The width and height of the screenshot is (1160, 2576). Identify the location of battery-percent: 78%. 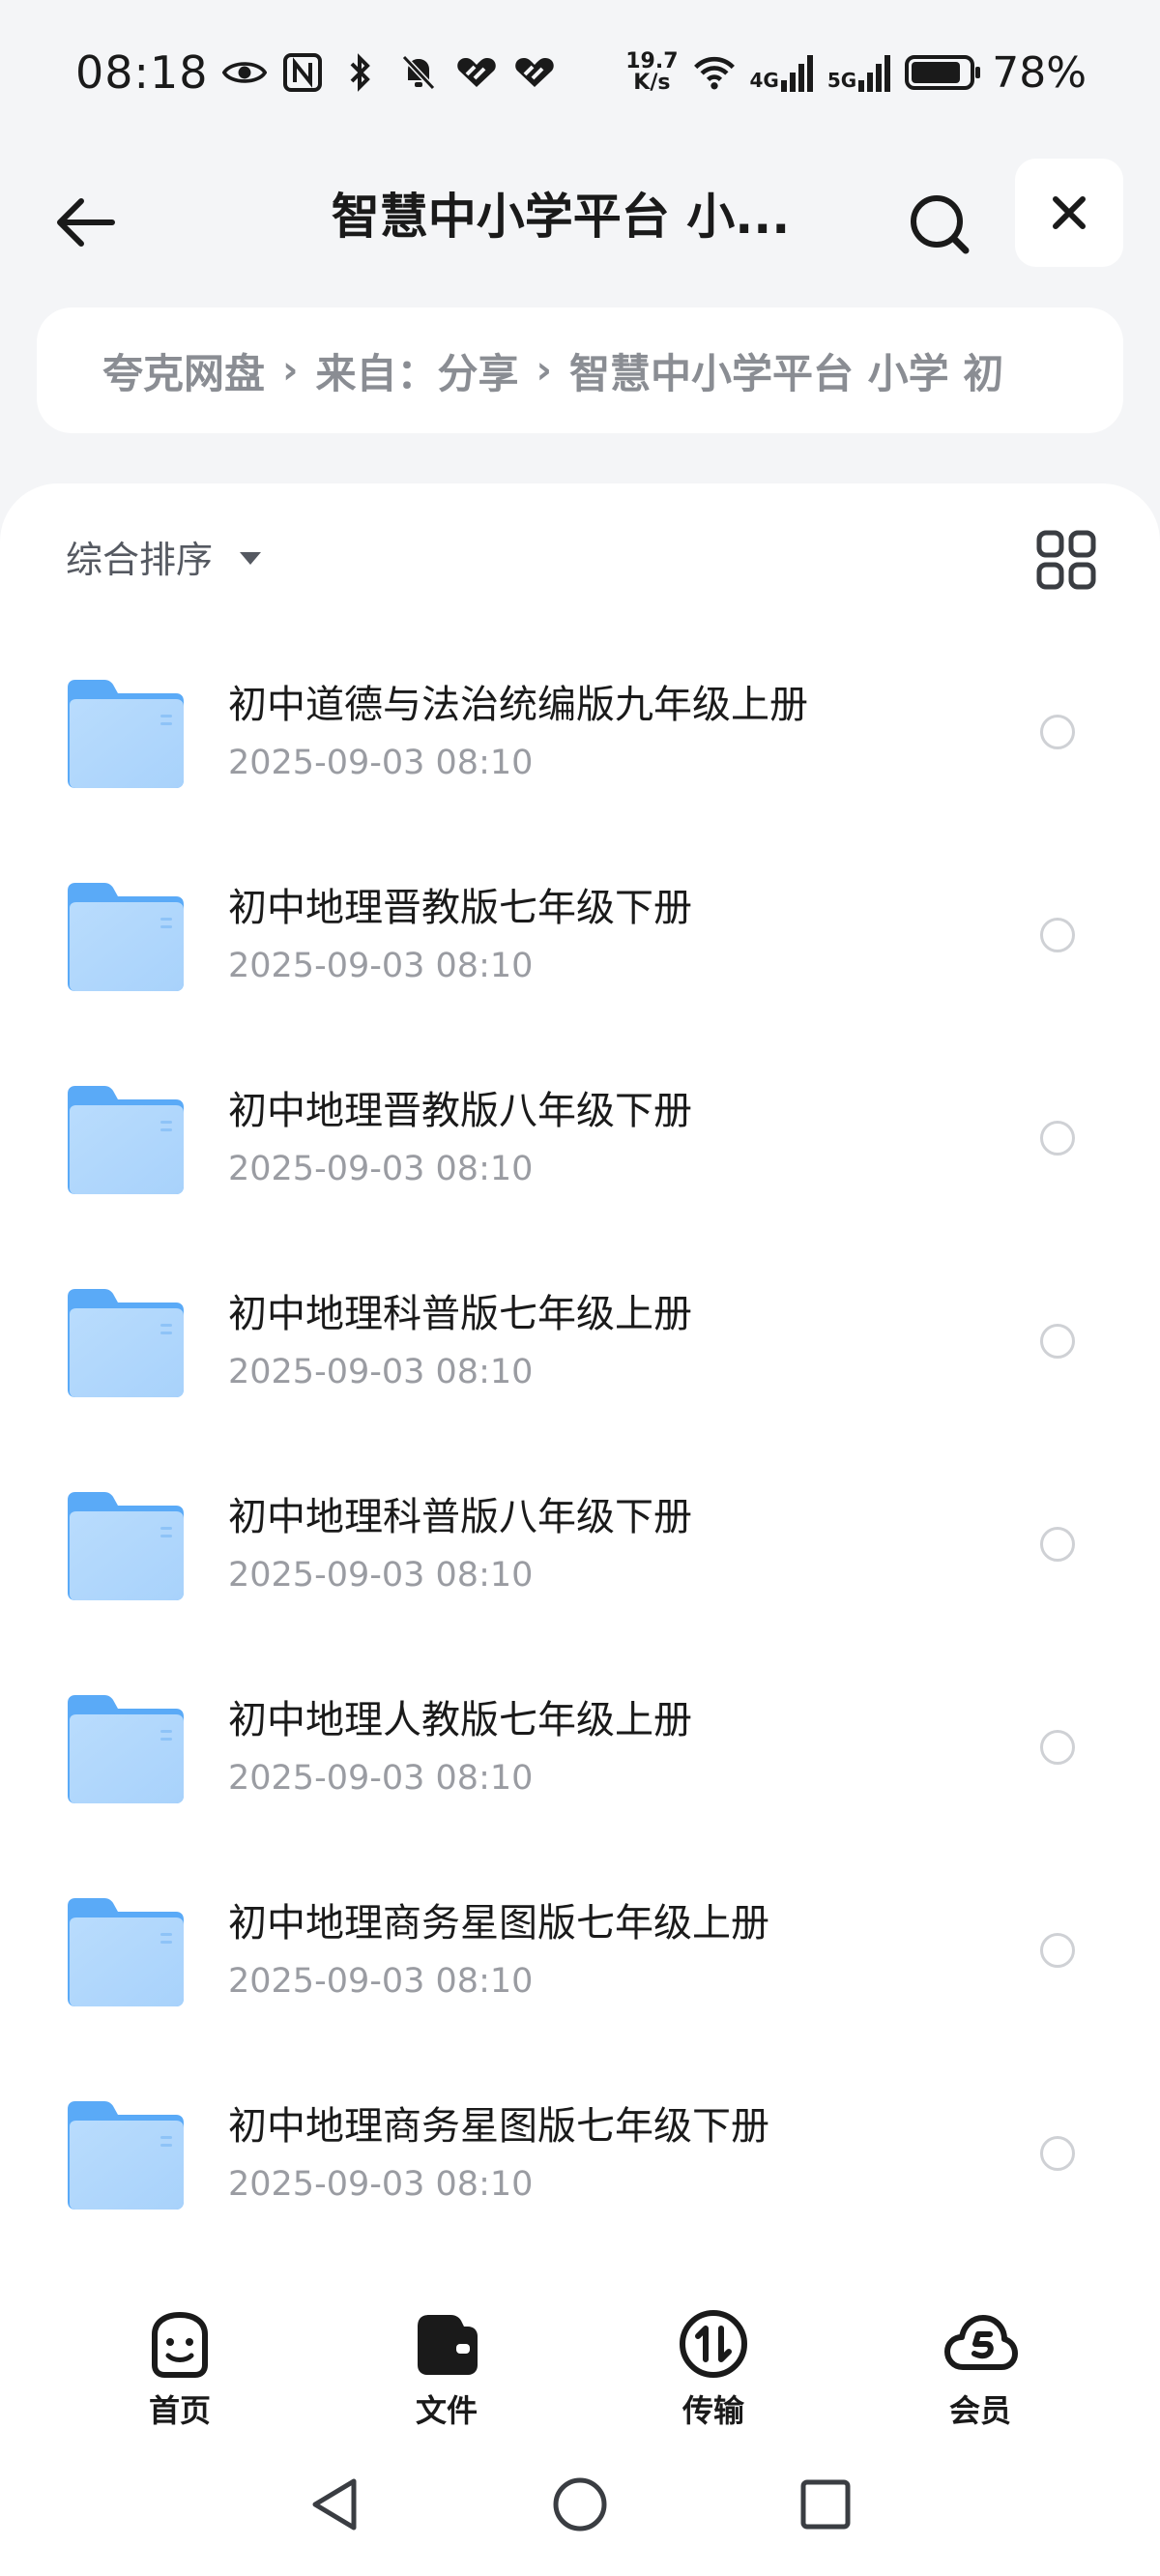
(1039, 72).